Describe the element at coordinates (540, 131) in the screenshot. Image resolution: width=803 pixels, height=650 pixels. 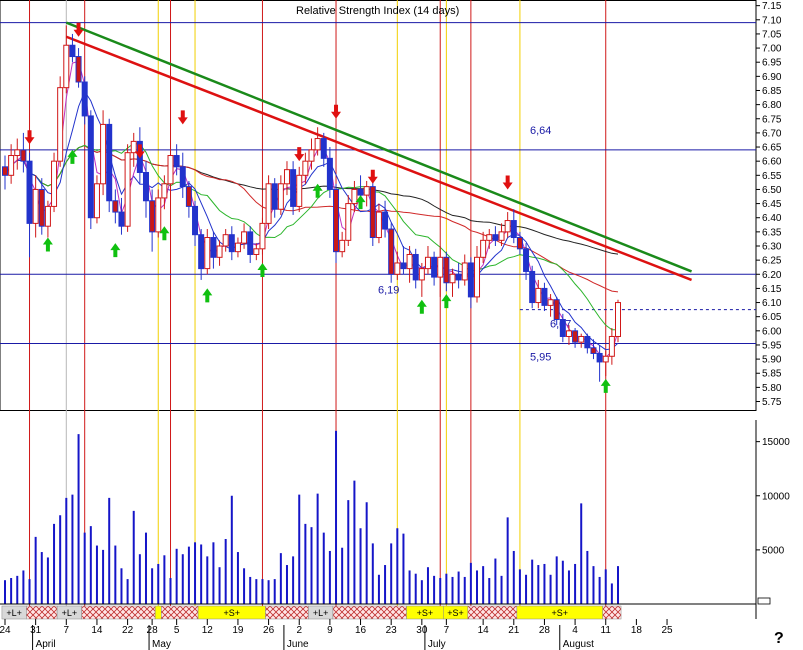
I see `level-label: 6,64` at that location.